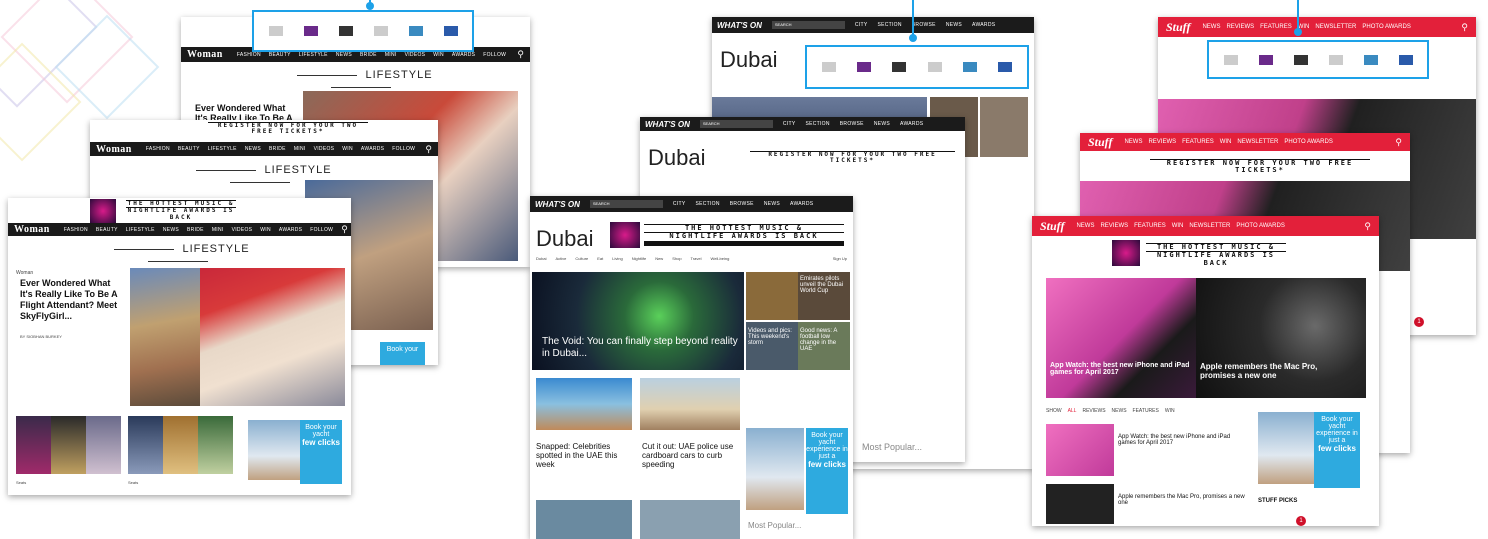 The image size is (1488, 539). I want to click on subnav-travel: Travel, so click(696, 258).